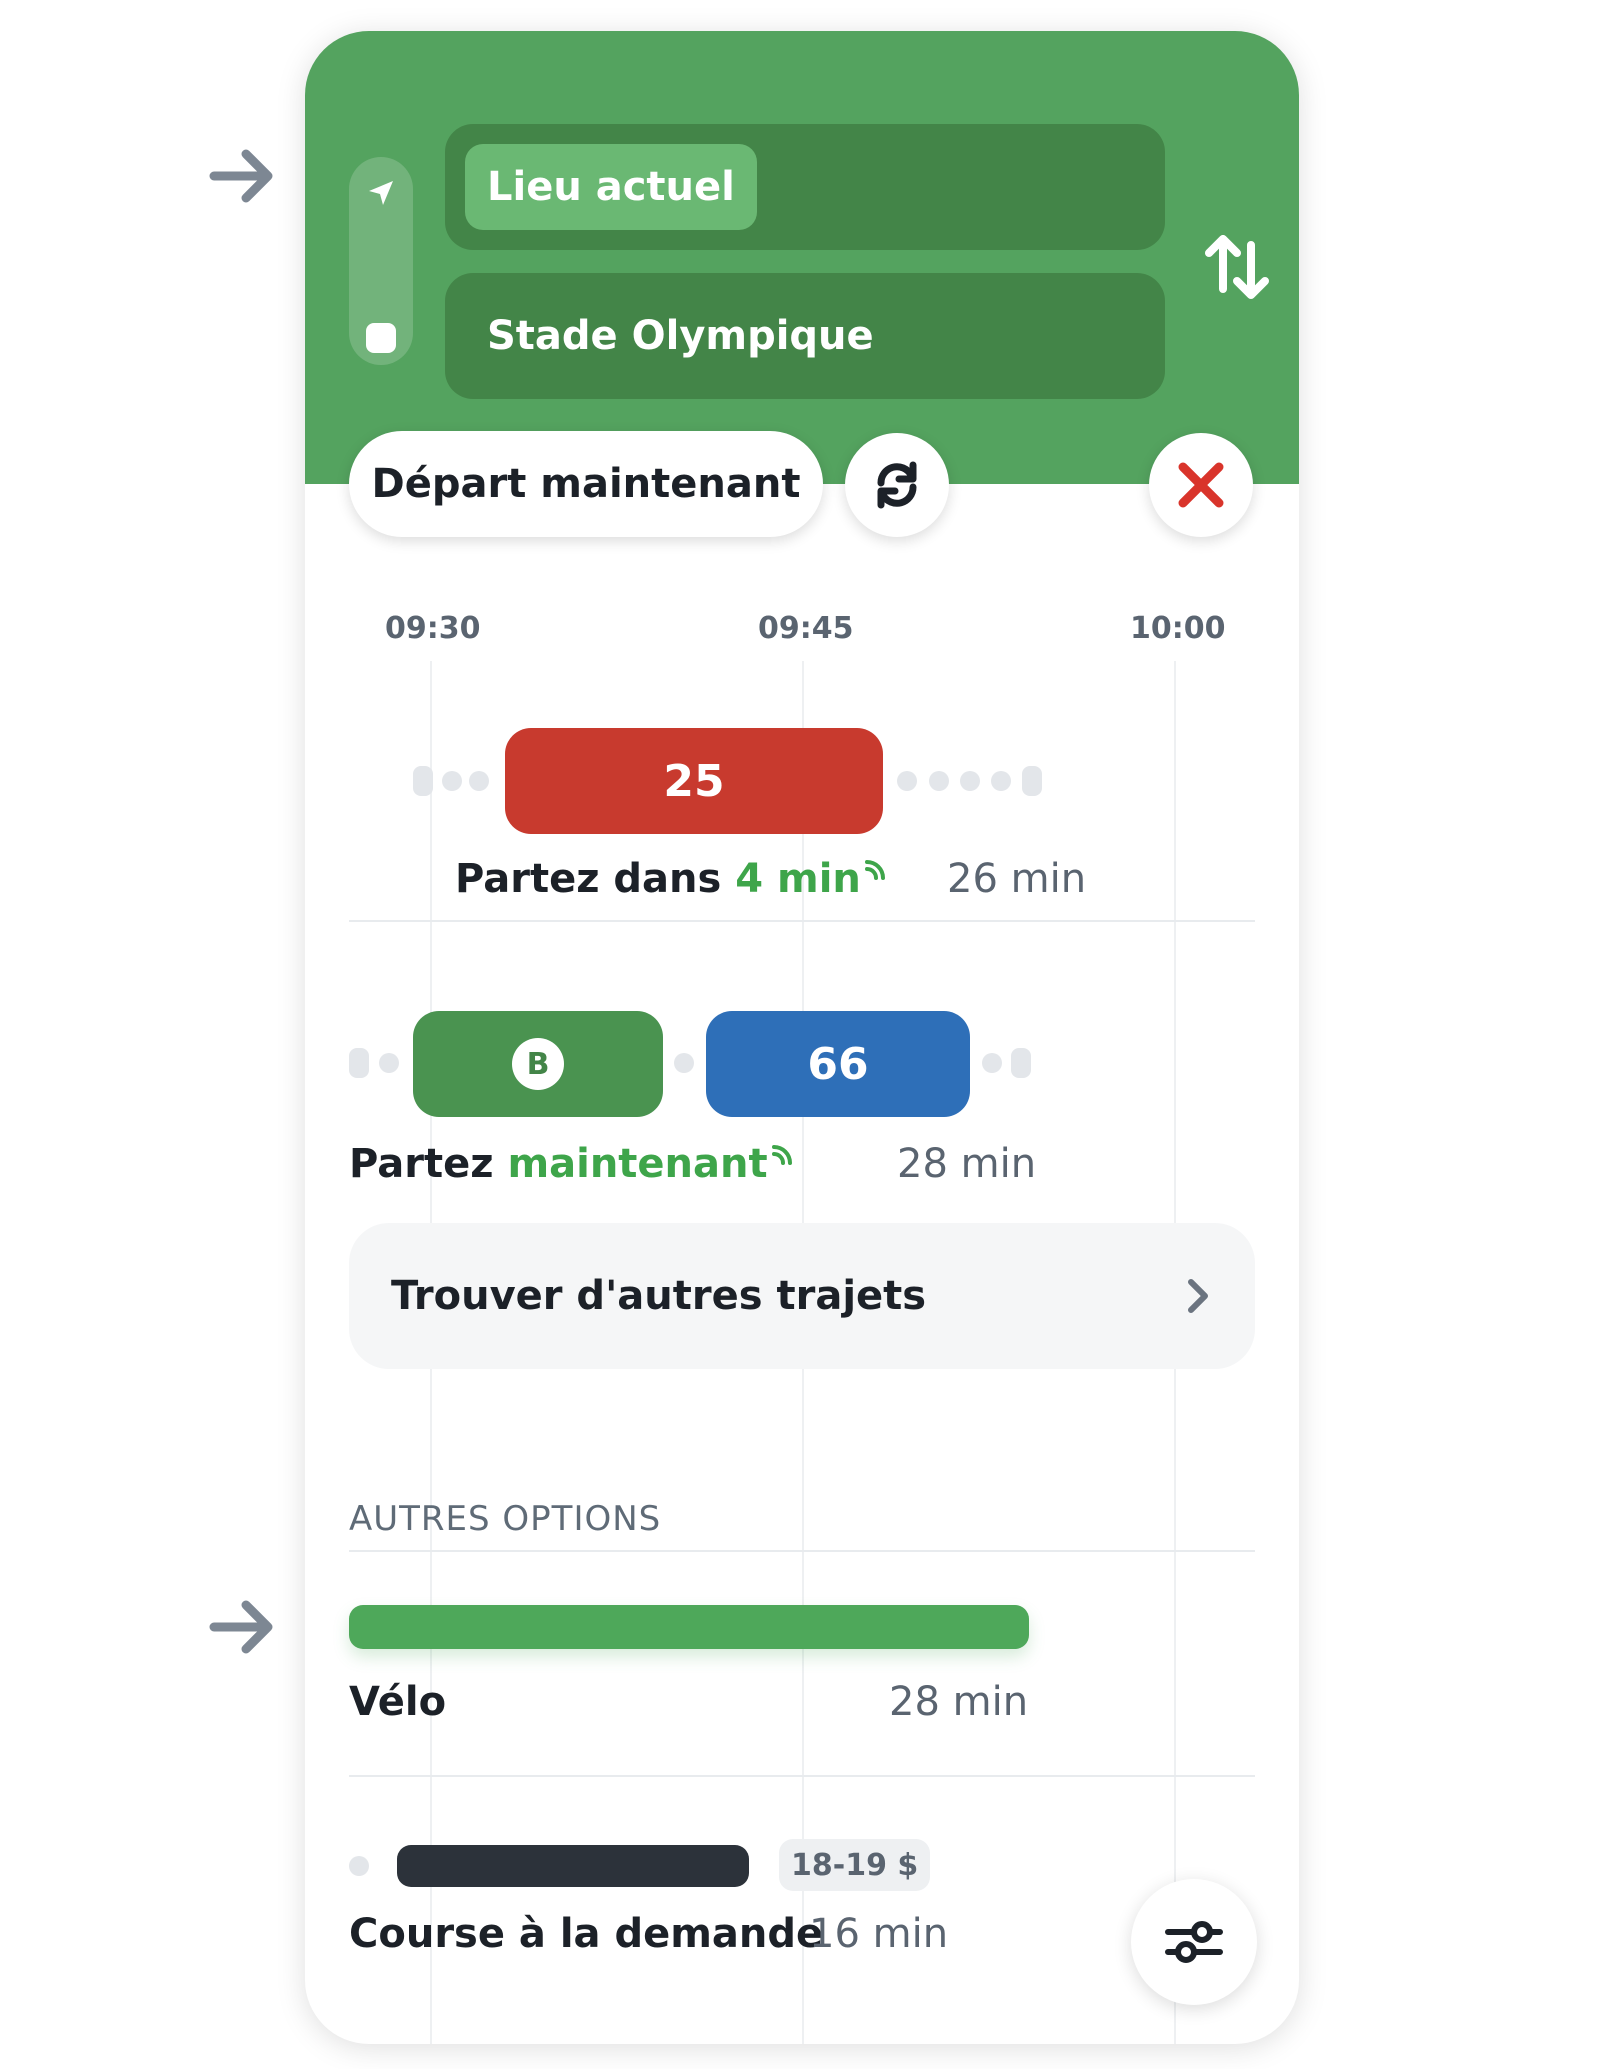  I want to click on bus-line-66-pill: 66, so click(838, 1064).